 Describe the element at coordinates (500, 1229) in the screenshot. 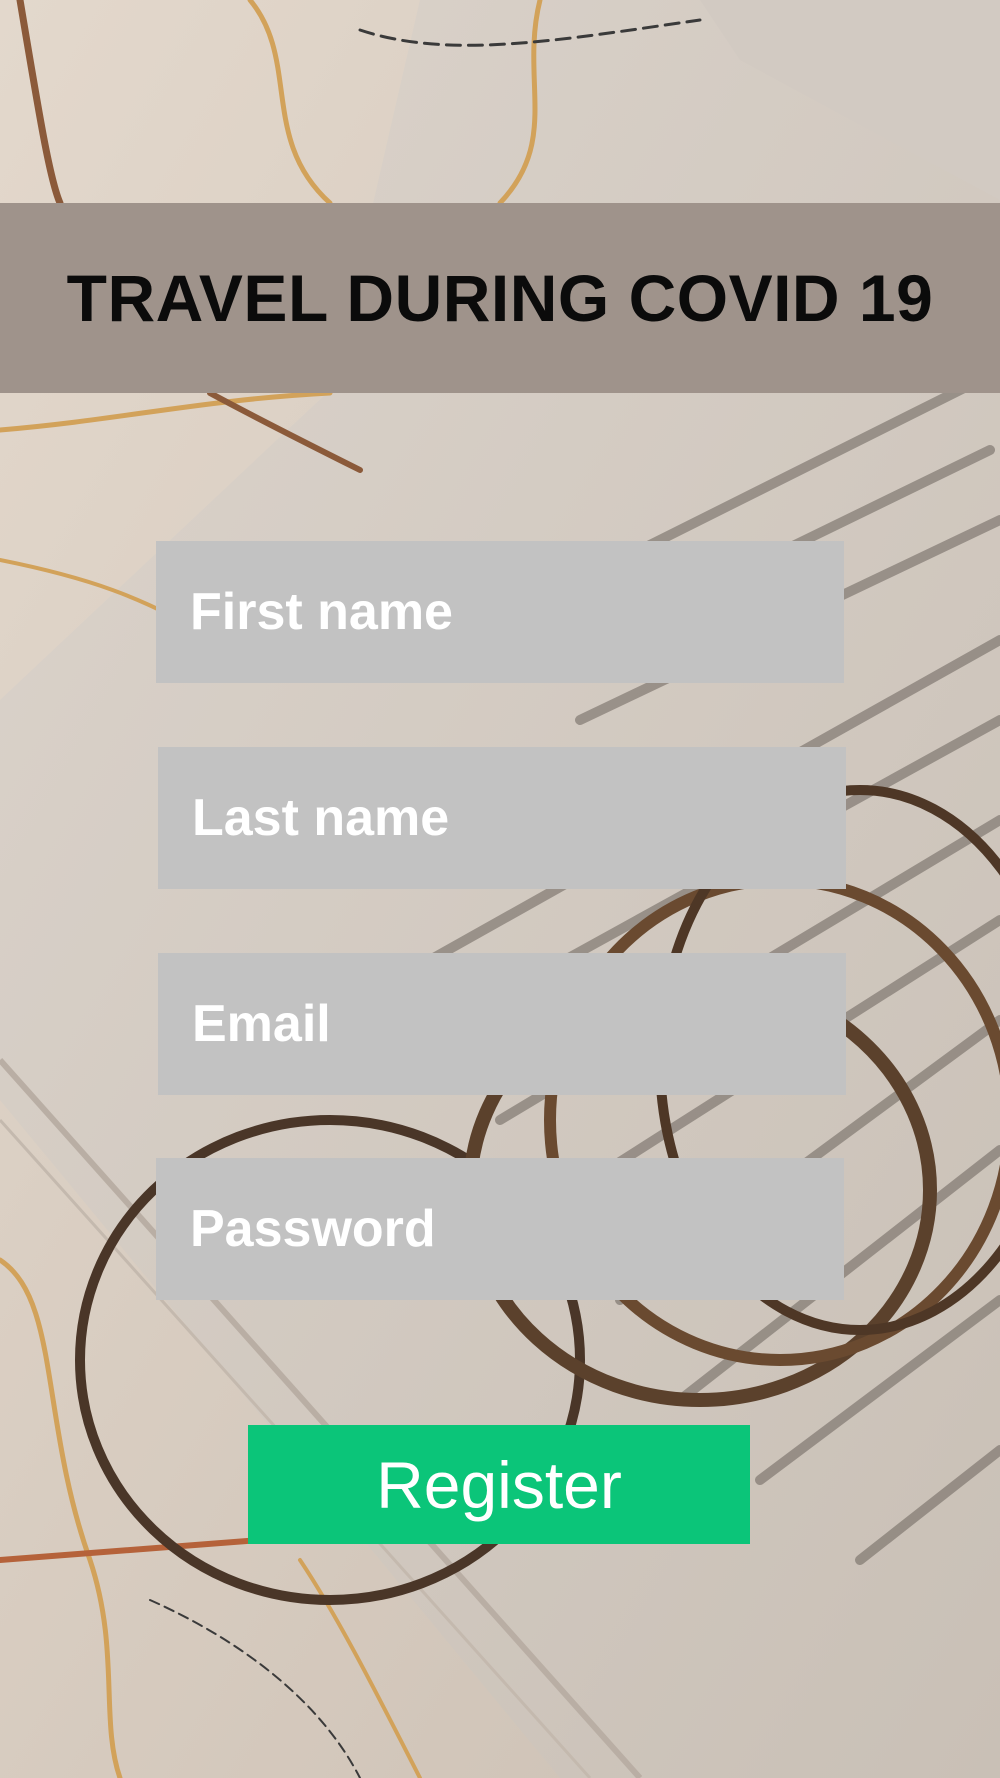

I see `password-input` at that location.